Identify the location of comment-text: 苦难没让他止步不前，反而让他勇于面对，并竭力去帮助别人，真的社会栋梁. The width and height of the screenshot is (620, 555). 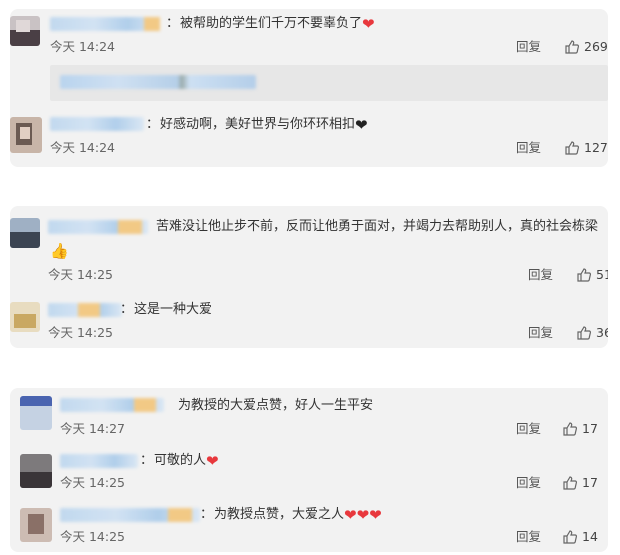
(377, 226).